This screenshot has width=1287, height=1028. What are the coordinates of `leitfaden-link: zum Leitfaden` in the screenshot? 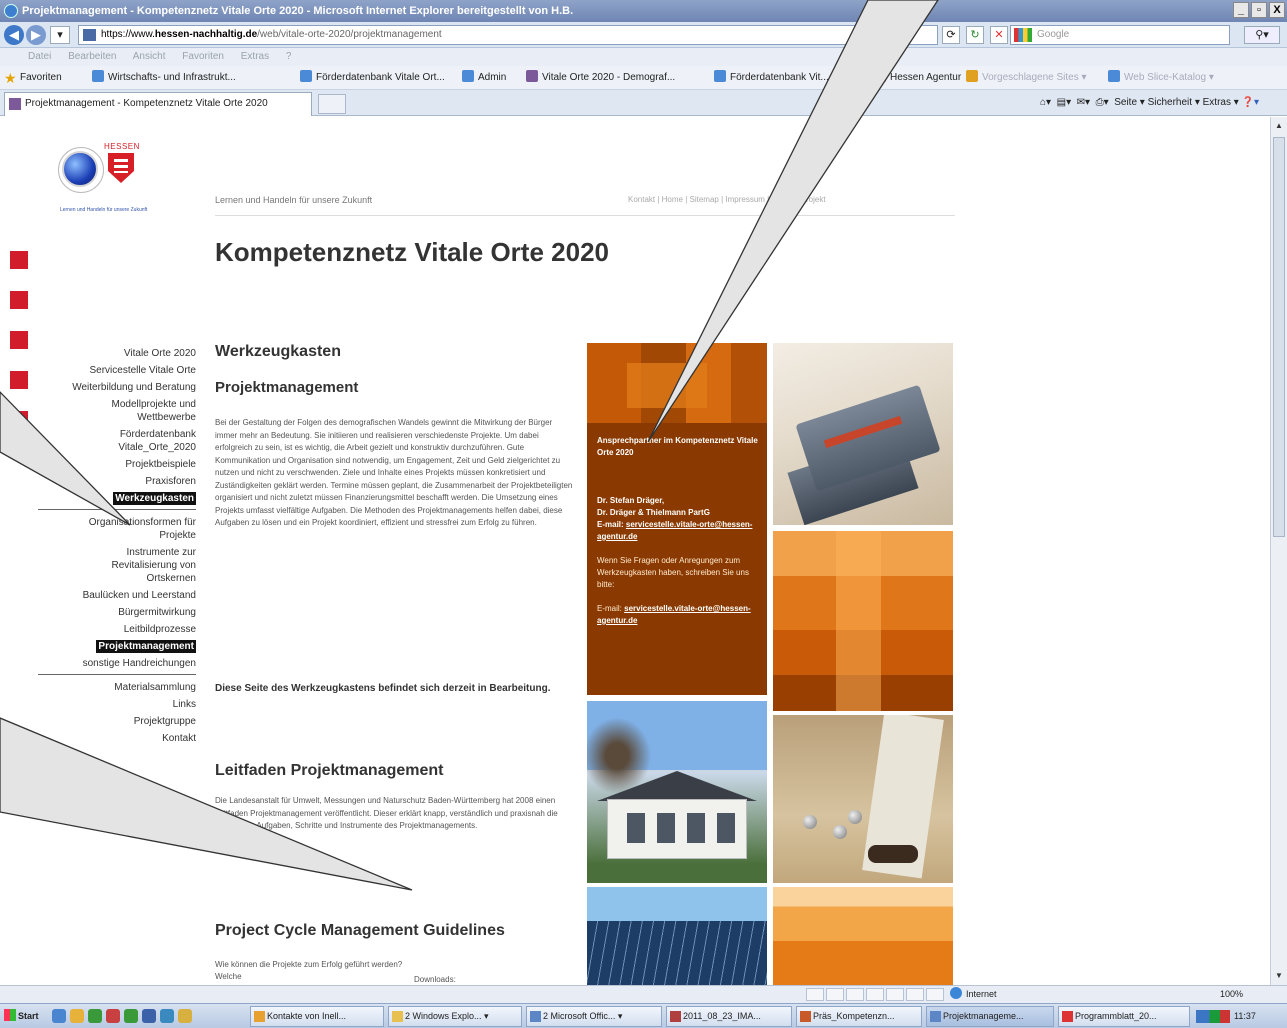 It's located at (252, 838).